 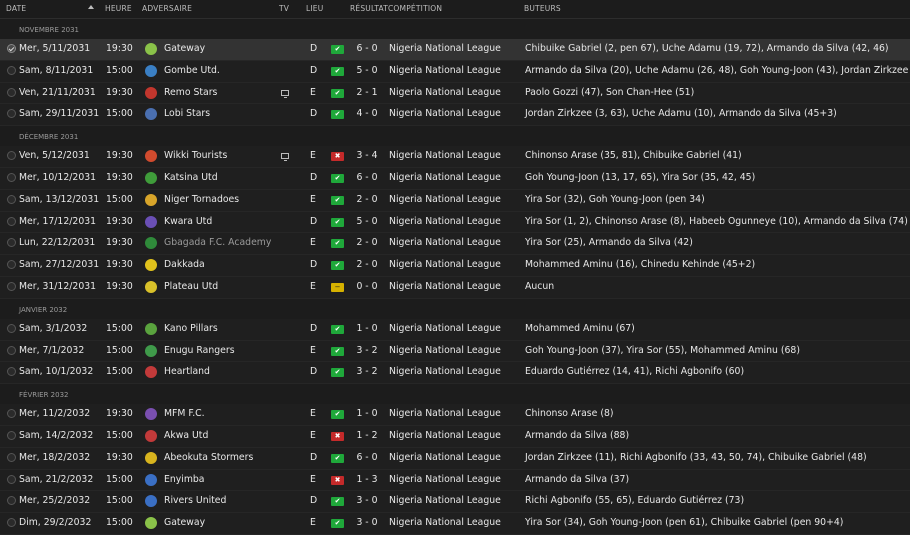 I want to click on opponent-link: Rivers United, so click(x=195, y=501).